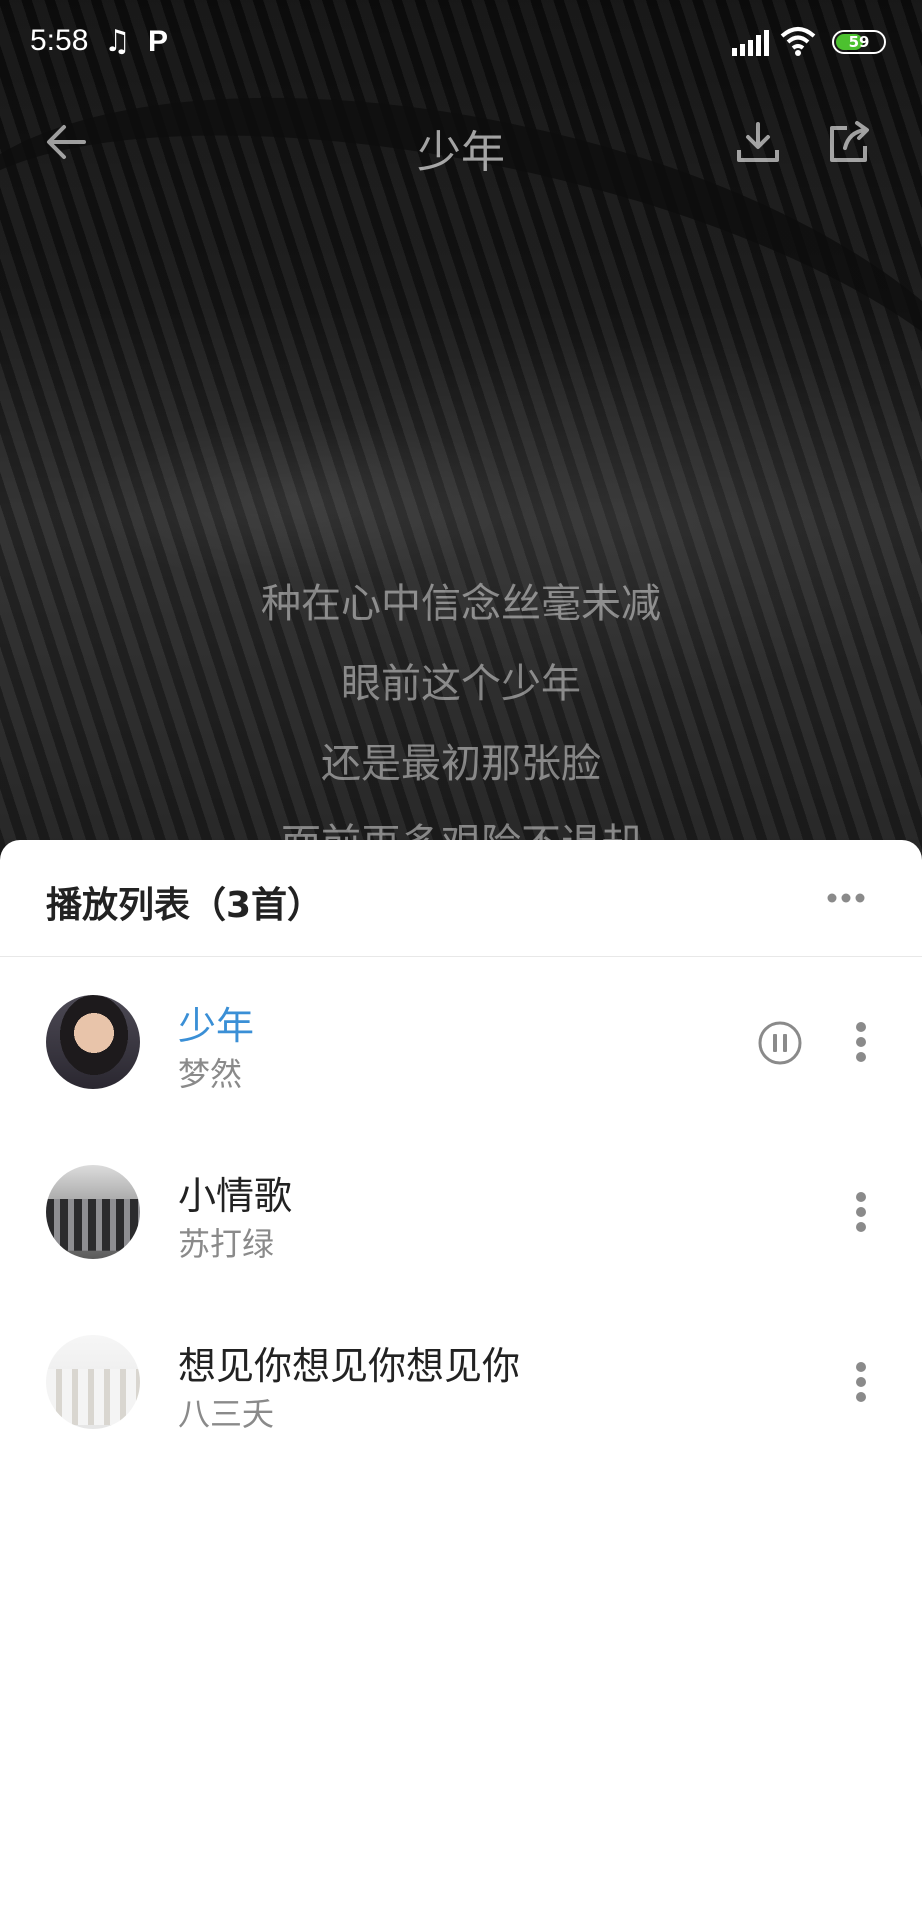 This screenshot has width=922, height=1920. What do you see at coordinates (461, 898) in the screenshot?
I see `playlist-header: 播放列表（3首）` at bounding box center [461, 898].